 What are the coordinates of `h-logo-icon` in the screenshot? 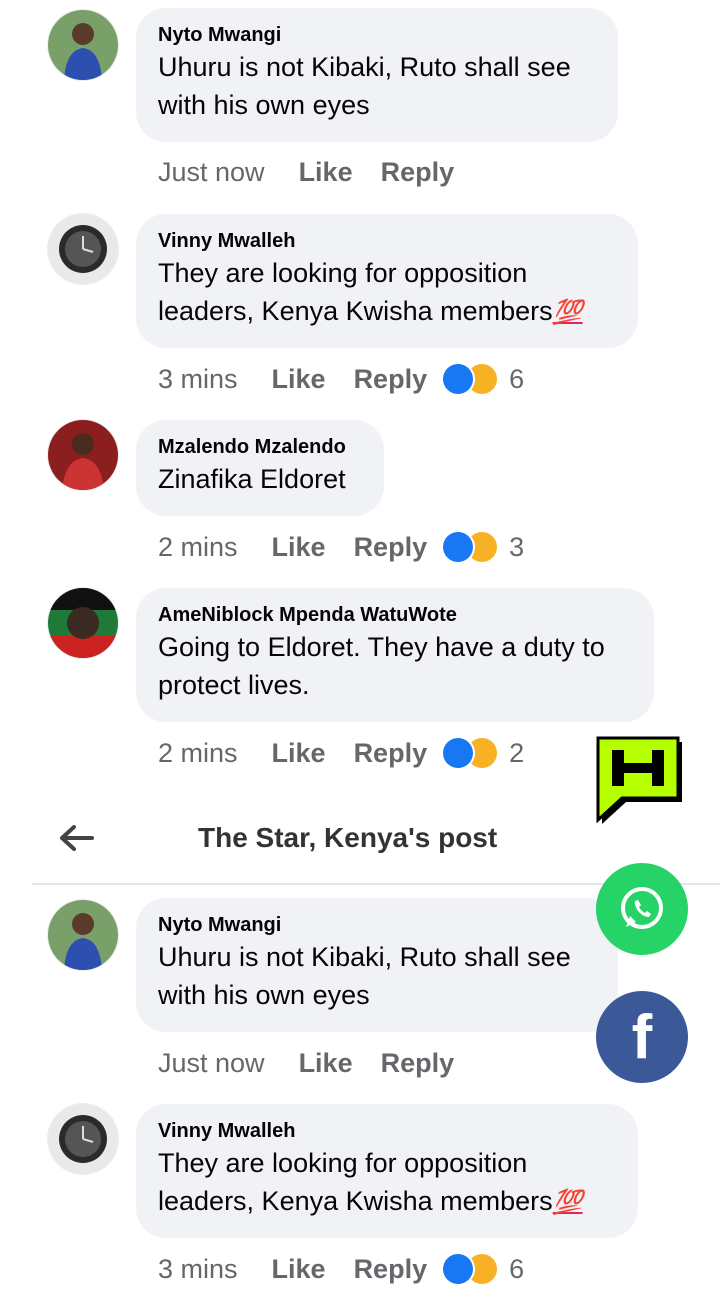 It's located at (642, 782).